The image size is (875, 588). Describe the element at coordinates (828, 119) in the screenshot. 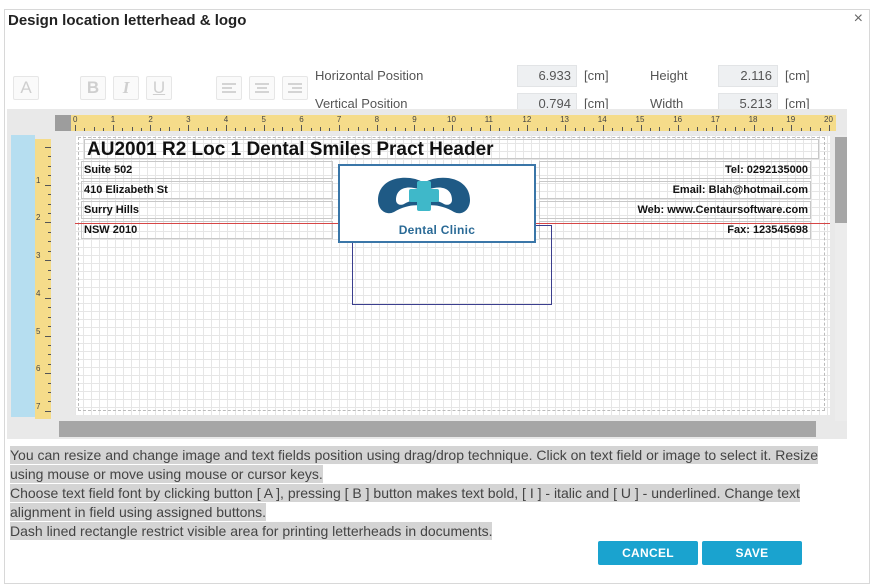

I see `ruler-tick-label: 20` at that location.